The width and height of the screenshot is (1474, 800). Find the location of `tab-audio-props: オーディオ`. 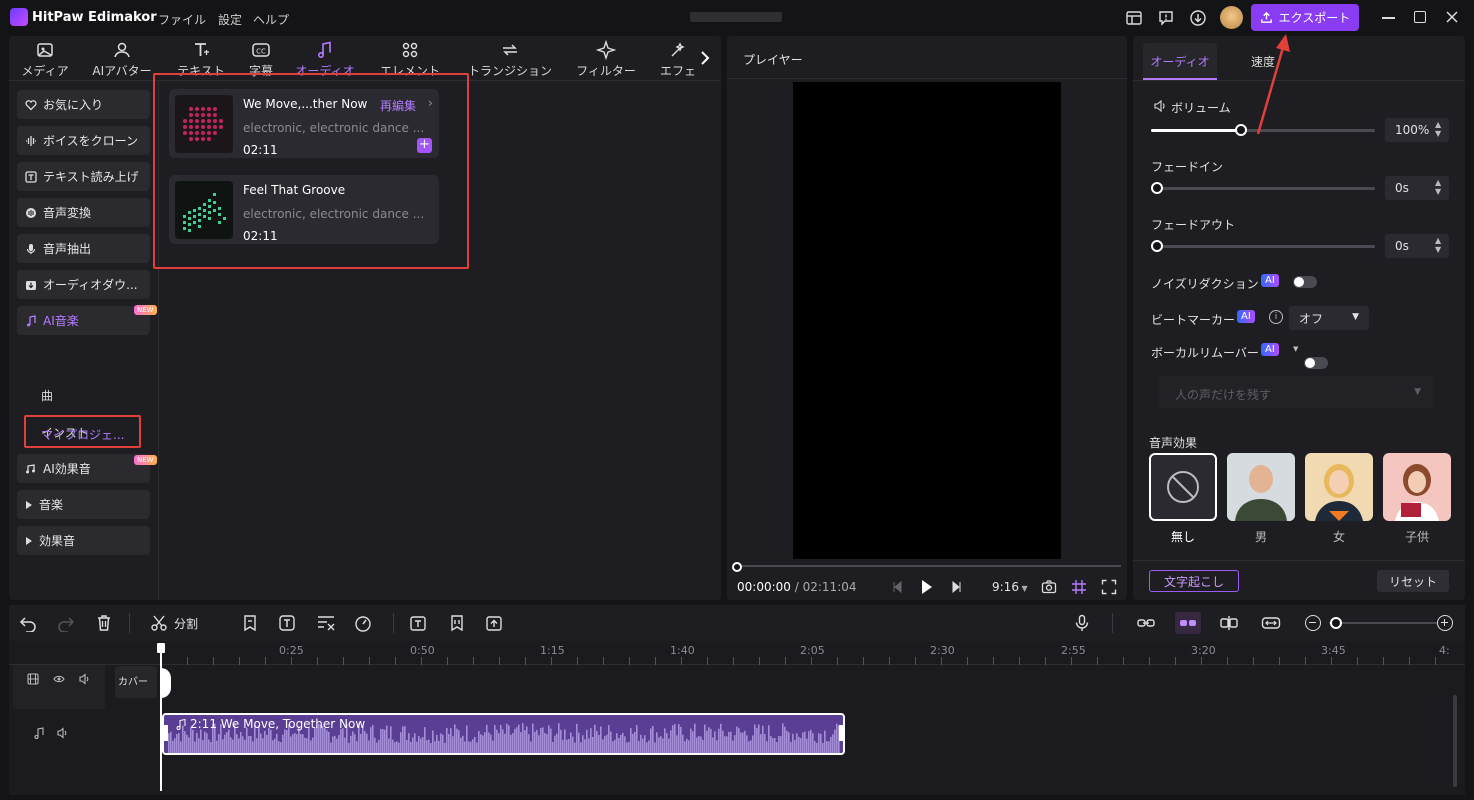

tab-audio-props: オーディオ is located at coordinates (1180, 61).